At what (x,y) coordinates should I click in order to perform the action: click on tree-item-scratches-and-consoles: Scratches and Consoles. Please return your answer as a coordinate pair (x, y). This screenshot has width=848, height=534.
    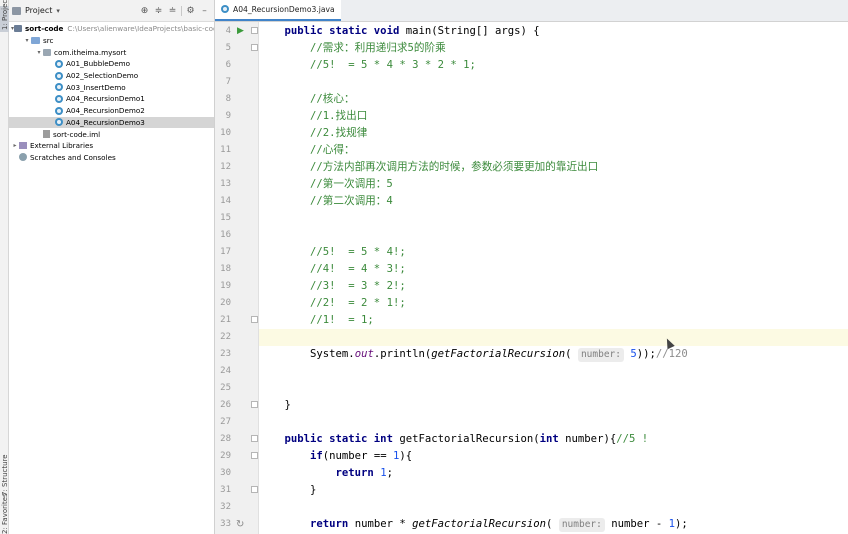
    Looking at the image, I should click on (111, 158).